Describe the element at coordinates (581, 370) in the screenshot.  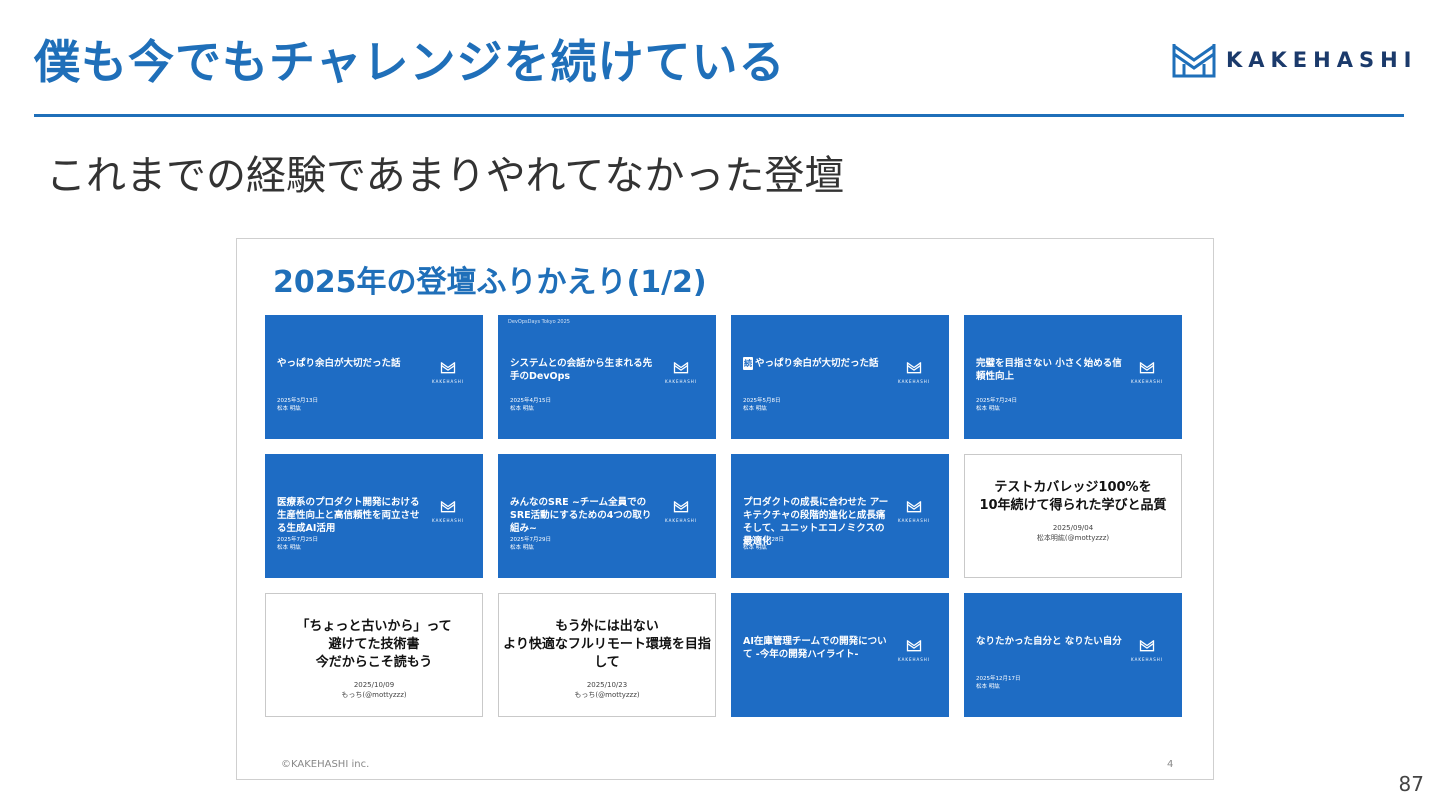
I see `card-title-text: システムとの会話から生まれる先手のDevOps` at that location.